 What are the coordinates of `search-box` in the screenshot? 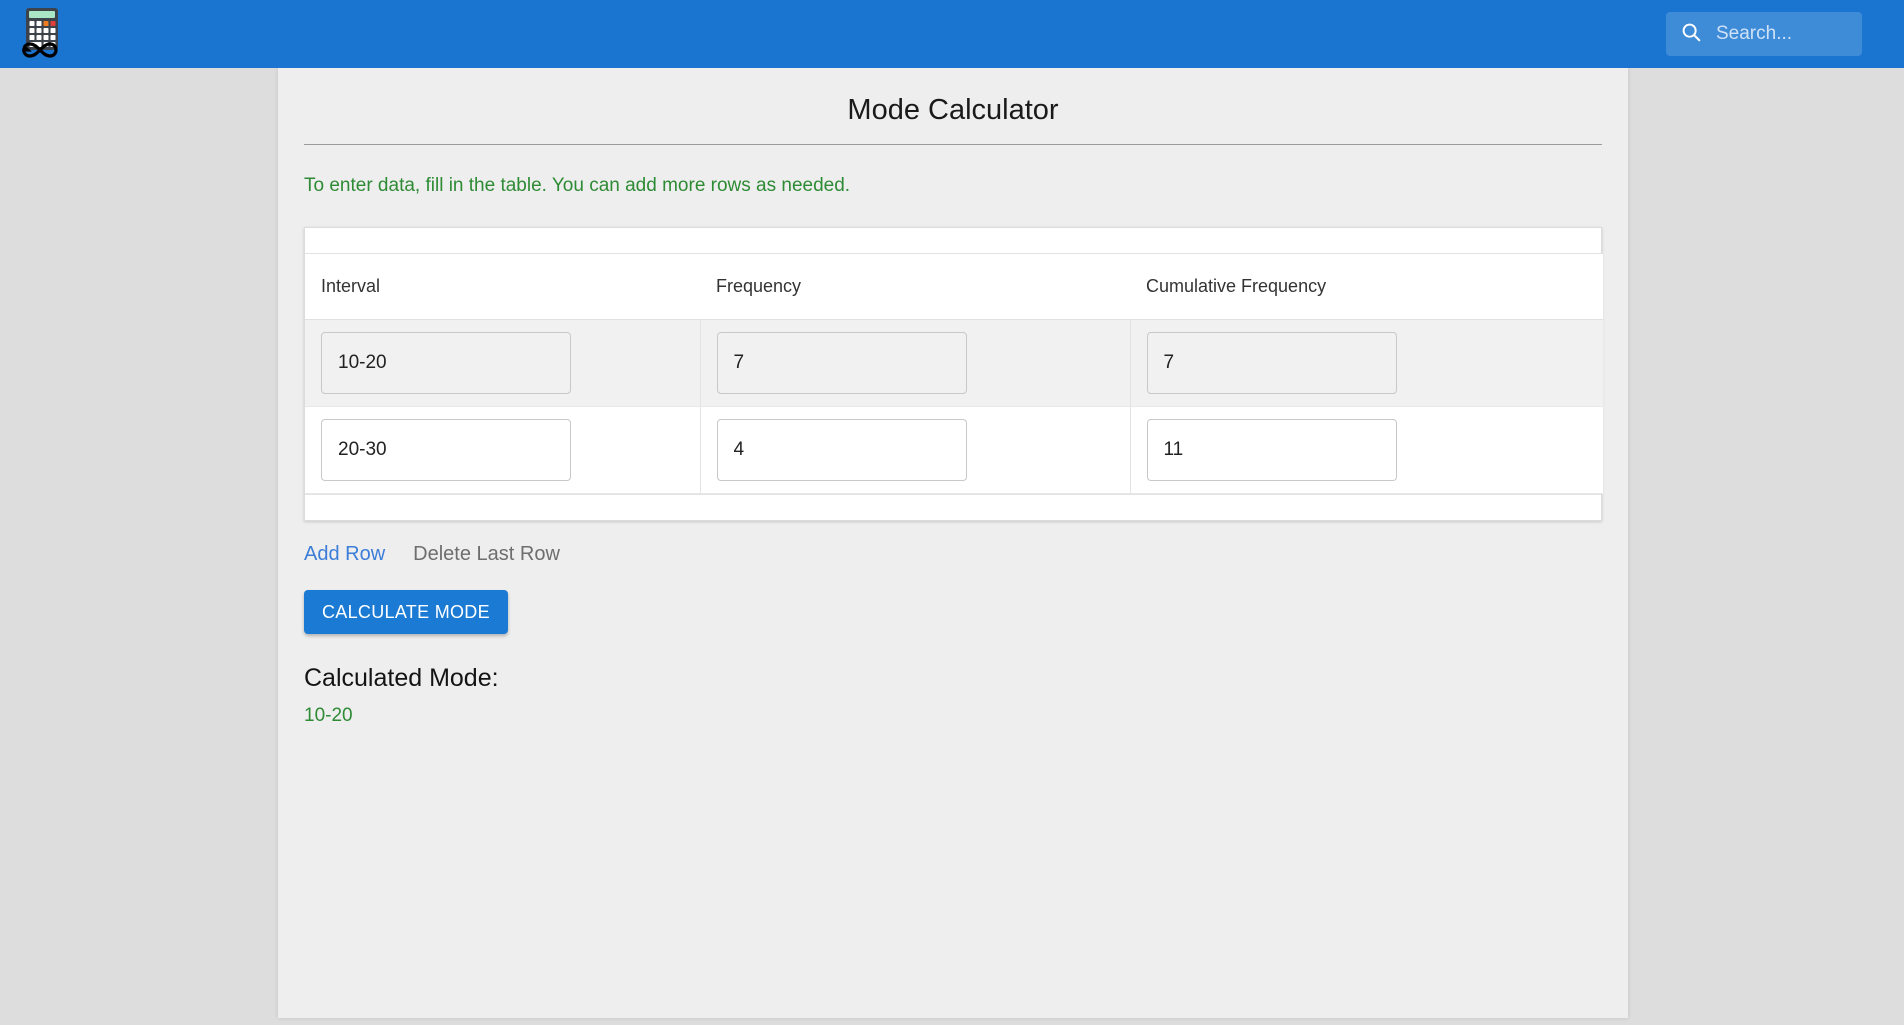 It's located at (1764, 34).